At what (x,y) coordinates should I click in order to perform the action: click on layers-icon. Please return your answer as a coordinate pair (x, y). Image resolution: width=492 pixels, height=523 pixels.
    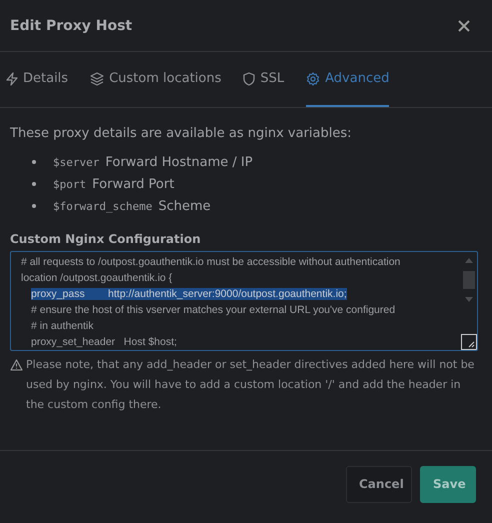
    Looking at the image, I should click on (97, 79).